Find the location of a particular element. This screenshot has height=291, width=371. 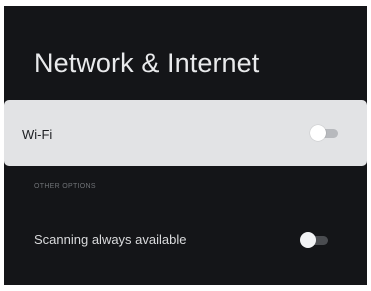

scanning-label: Scanning always available is located at coordinates (110, 239).